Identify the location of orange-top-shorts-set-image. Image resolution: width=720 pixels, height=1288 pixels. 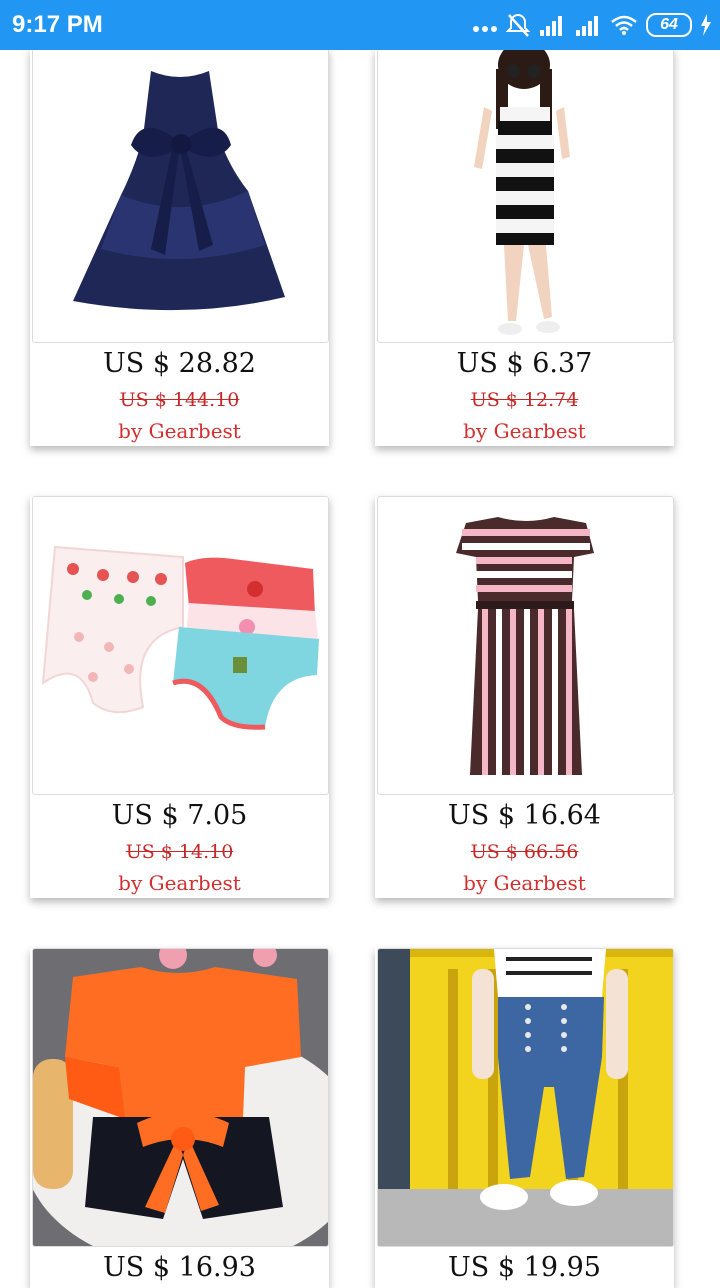
(180, 1097).